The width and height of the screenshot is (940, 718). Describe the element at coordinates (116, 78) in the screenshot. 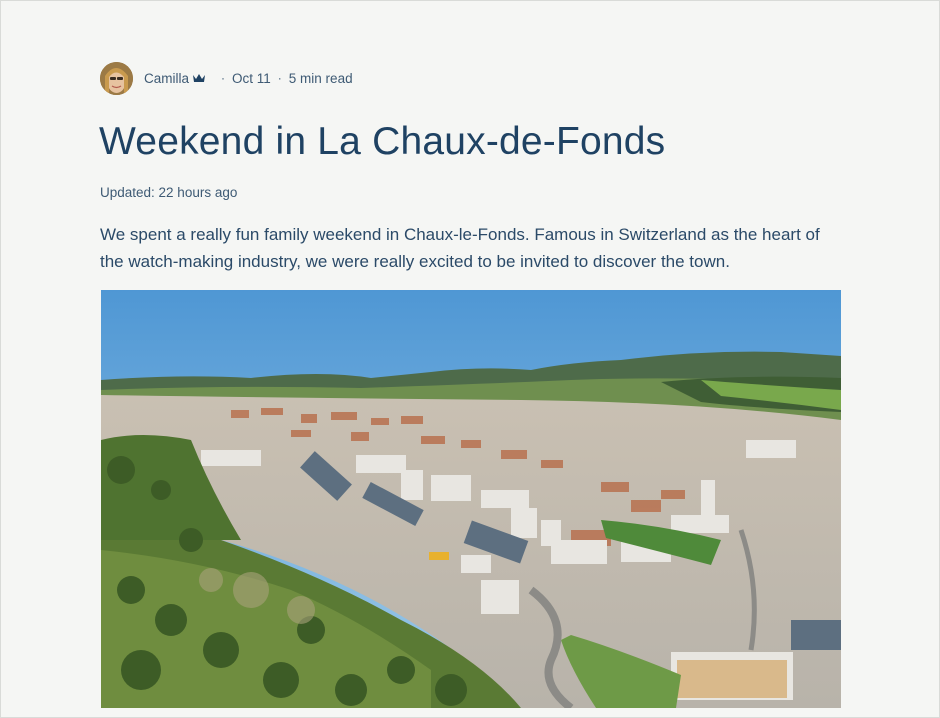

I see `author-avatar` at that location.